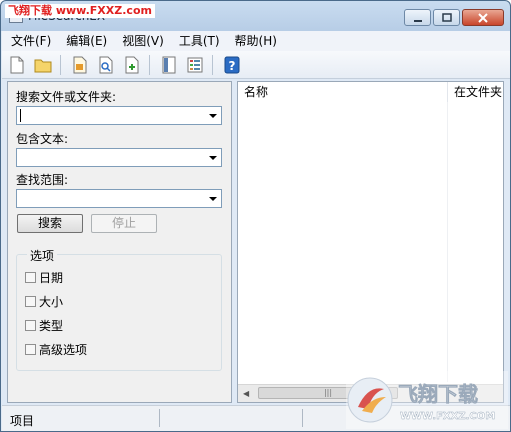 This screenshot has width=511, height=432. Describe the element at coordinates (119, 157) in the screenshot. I see `text-combo` at that location.